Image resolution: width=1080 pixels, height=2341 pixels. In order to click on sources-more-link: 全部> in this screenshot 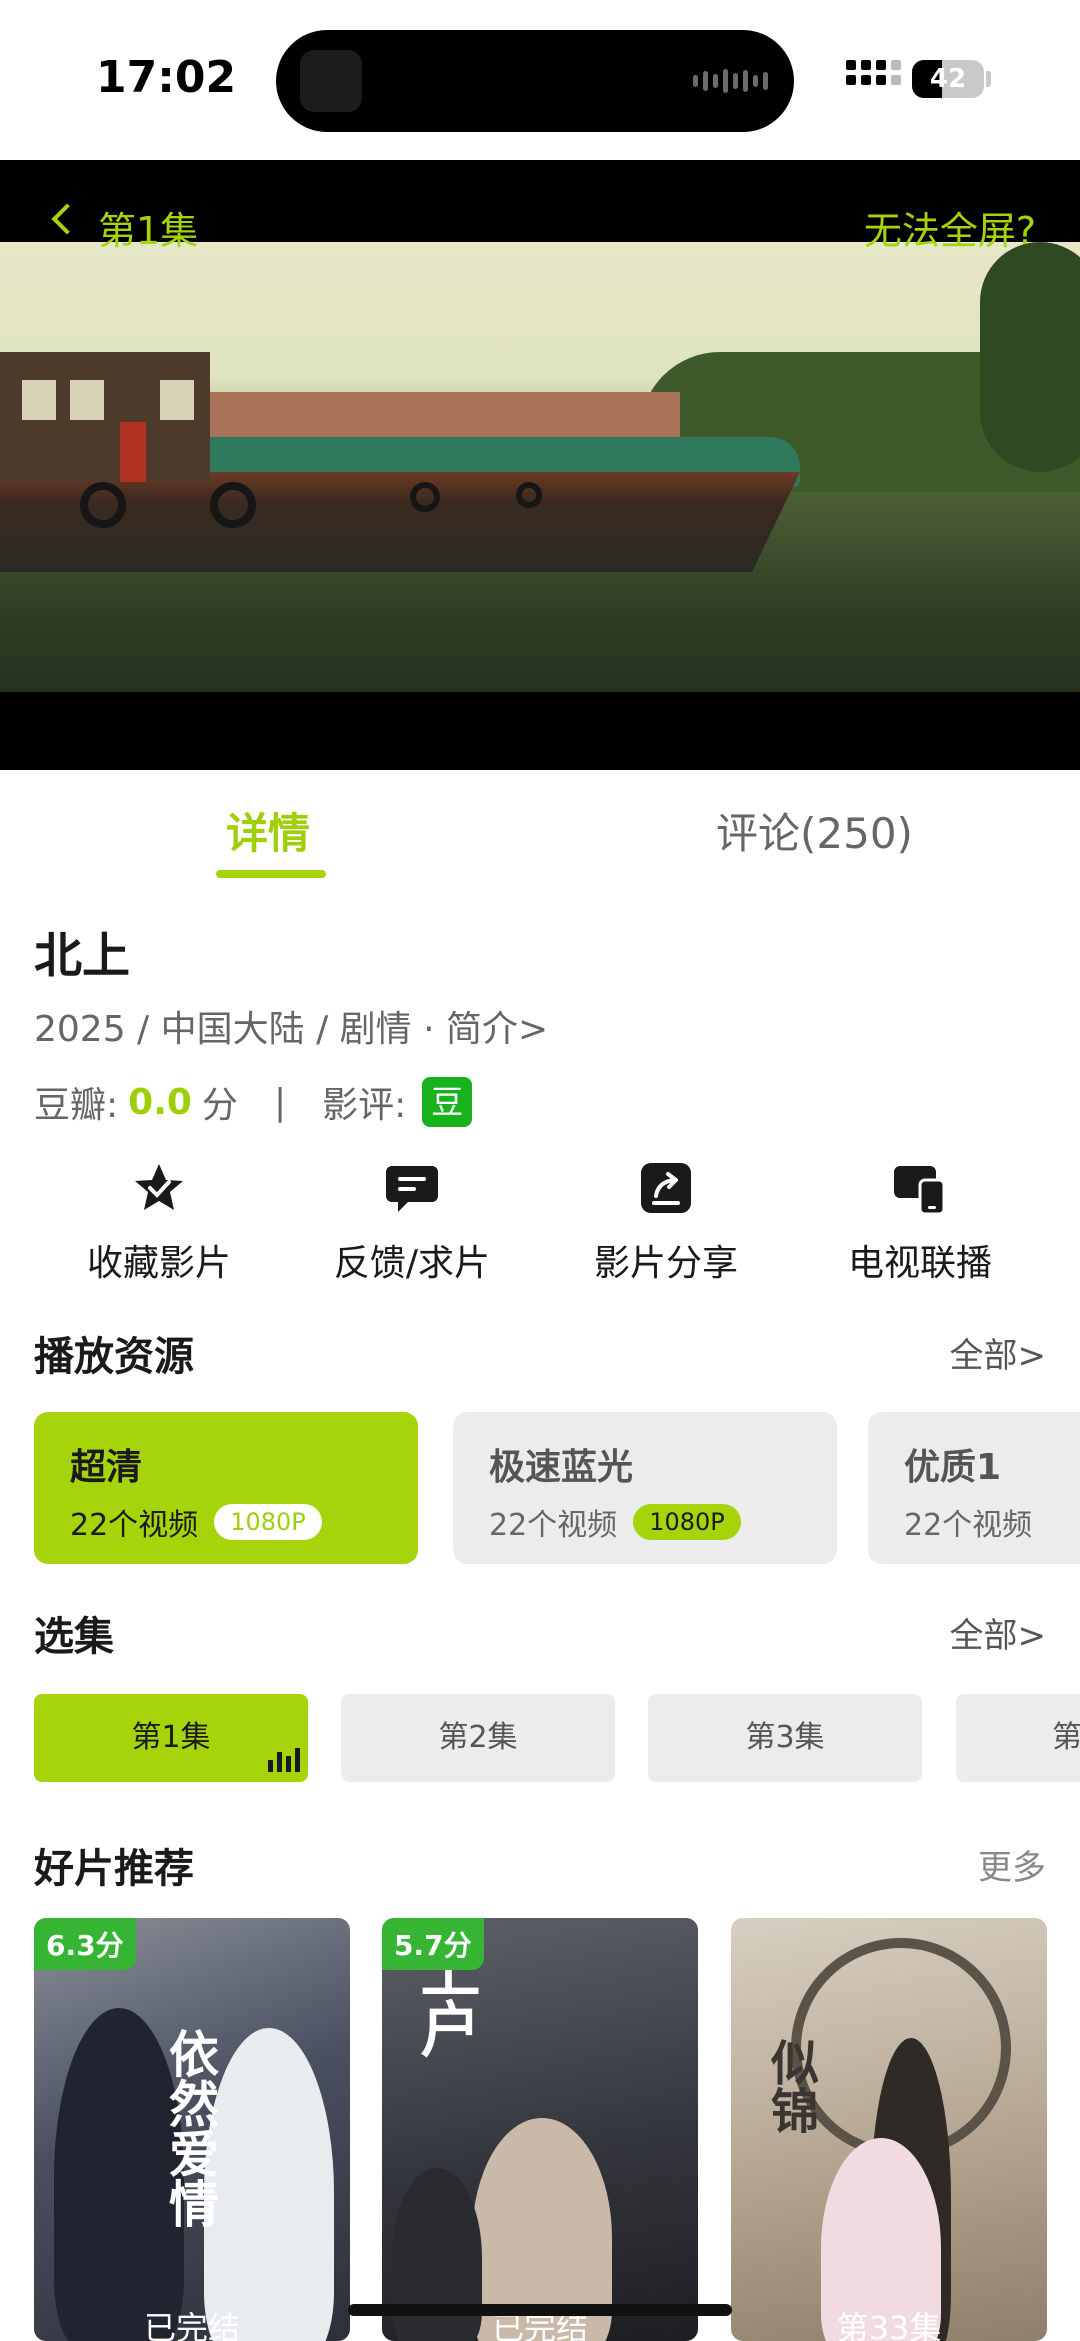, I will do `click(998, 1352)`.